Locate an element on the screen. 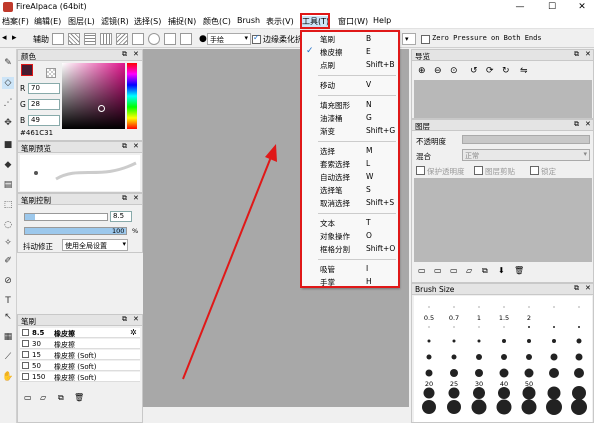 The width and height of the screenshot is (594, 423). menu-color: 颜色(C) is located at coordinates (217, 21).